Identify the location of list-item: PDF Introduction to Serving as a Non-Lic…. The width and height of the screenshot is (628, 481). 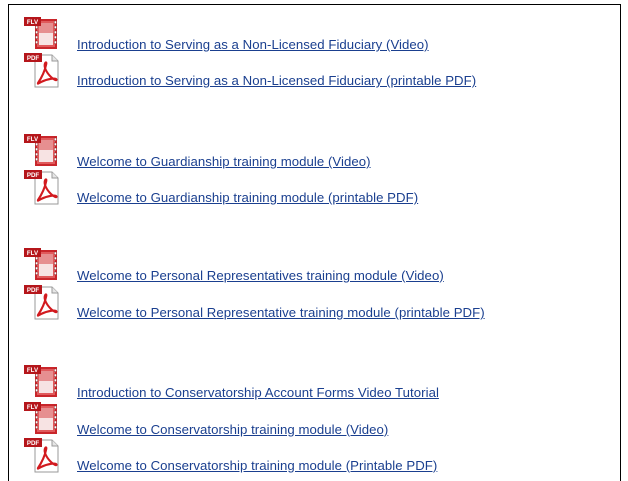
(250, 71).